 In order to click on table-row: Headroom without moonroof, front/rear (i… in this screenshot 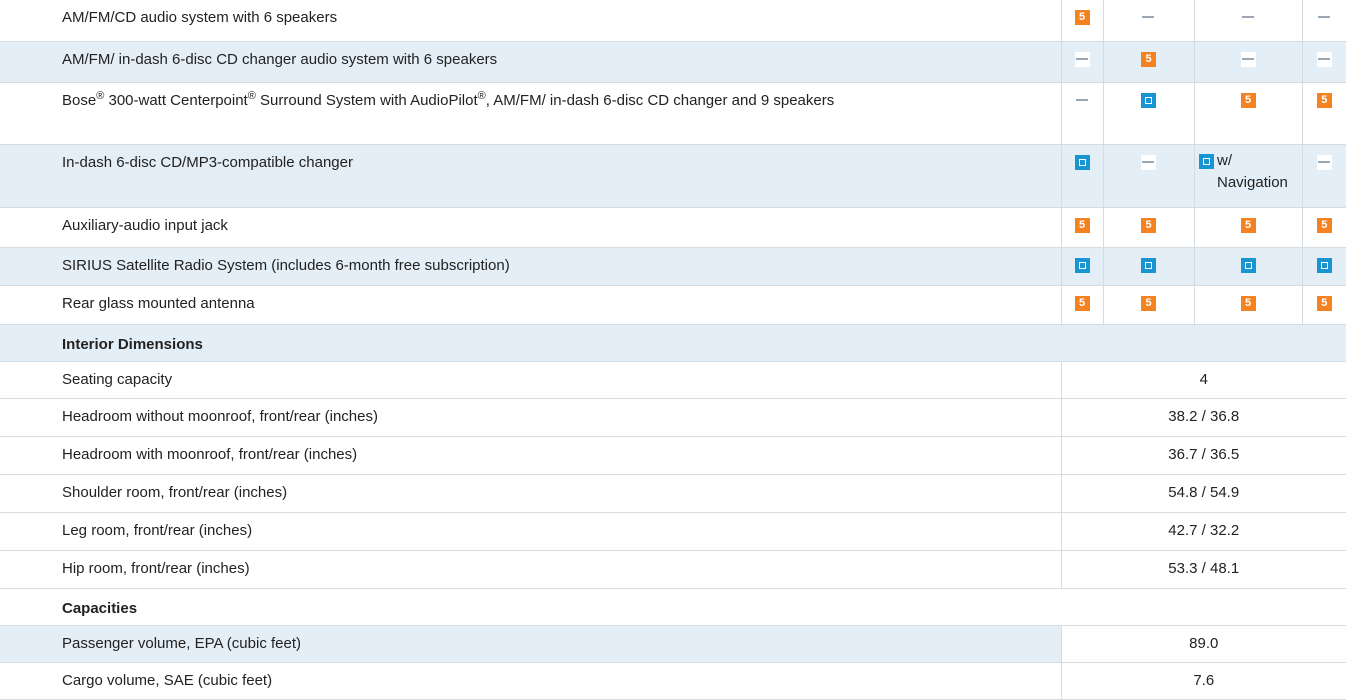, I will do `click(673, 417)`.